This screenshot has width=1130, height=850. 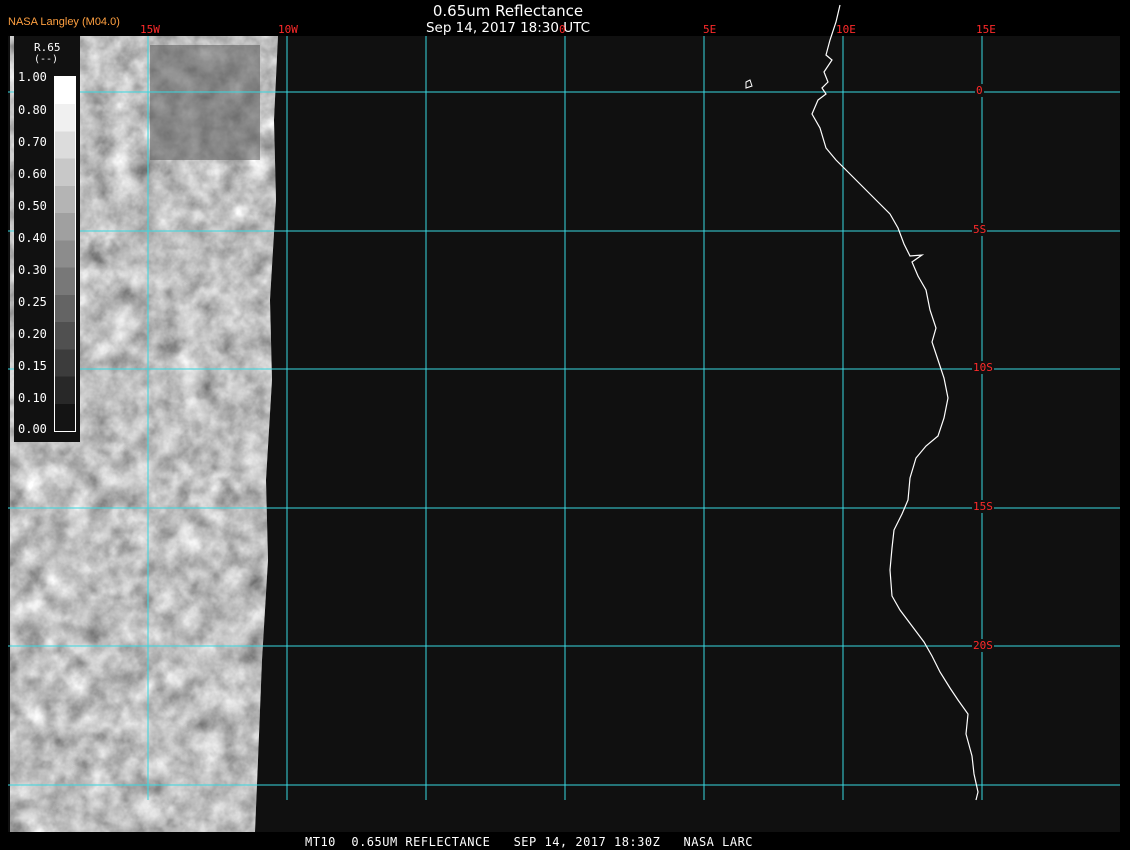 What do you see at coordinates (150, 29) in the screenshot?
I see `lon-label-15w: 15W` at bounding box center [150, 29].